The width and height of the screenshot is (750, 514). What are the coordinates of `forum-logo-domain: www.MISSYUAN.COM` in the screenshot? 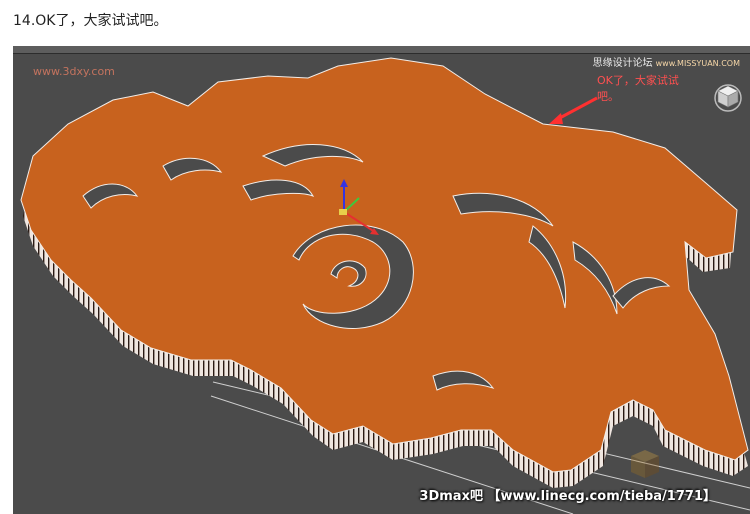 It's located at (697, 63).